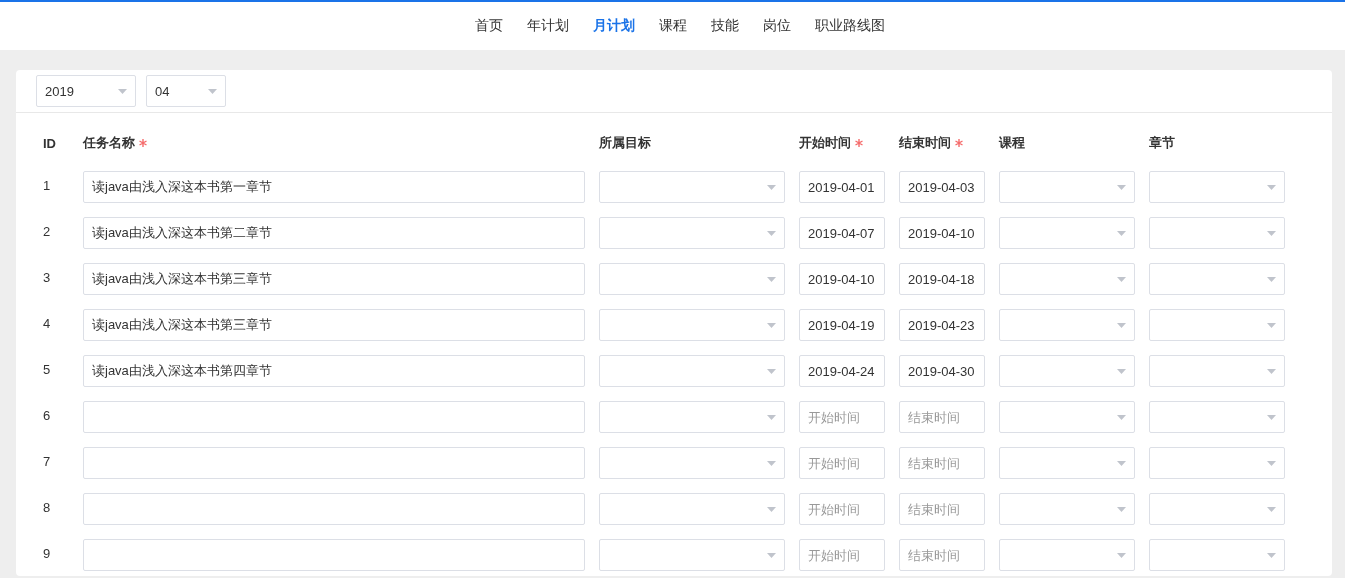 This screenshot has height=578, width=1345. Describe the element at coordinates (613, 26) in the screenshot. I see `nav-link: 月计划` at that location.